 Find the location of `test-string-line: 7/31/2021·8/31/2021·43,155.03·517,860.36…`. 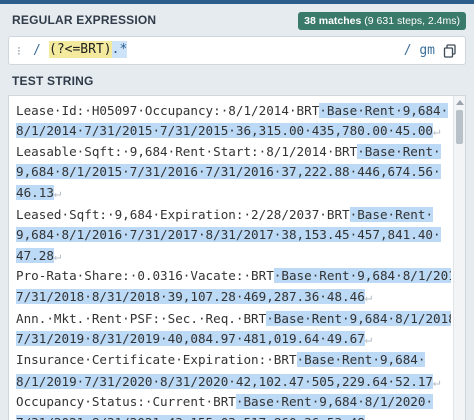

test-string-line: 7/31/2021·8/31/2021·43,155.03·517,860.36… is located at coordinates (233, 416).